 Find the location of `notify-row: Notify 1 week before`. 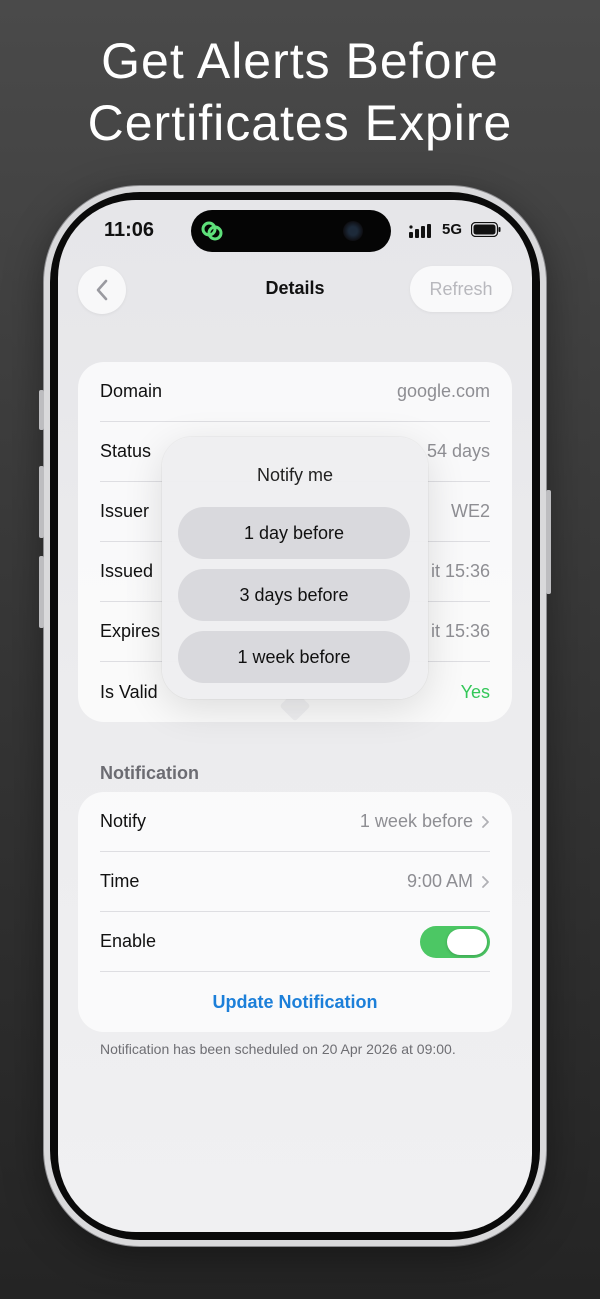

notify-row: Notify 1 week before is located at coordinates (295, 822).